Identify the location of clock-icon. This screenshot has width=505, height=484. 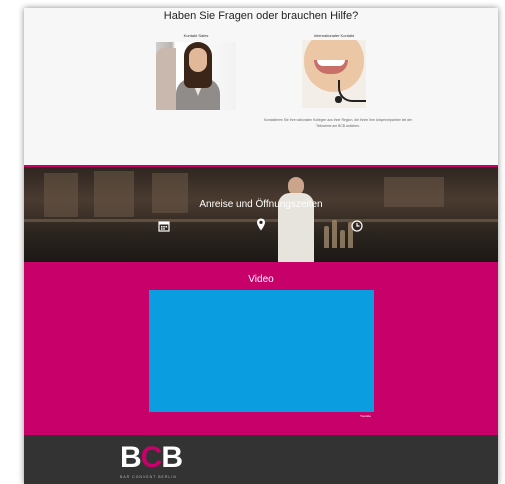
(357, 228).